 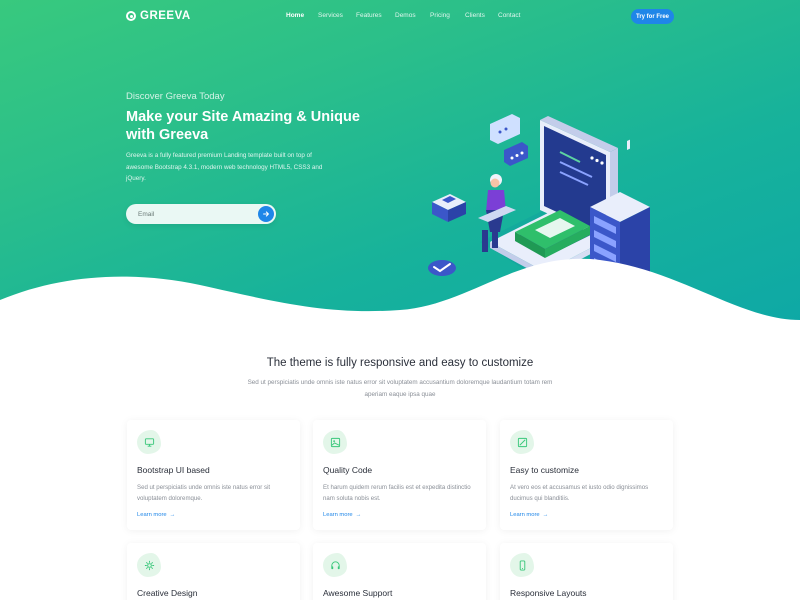 I want to click on feature-card-creative-design: Creative Design, so click(x=213, y=571).